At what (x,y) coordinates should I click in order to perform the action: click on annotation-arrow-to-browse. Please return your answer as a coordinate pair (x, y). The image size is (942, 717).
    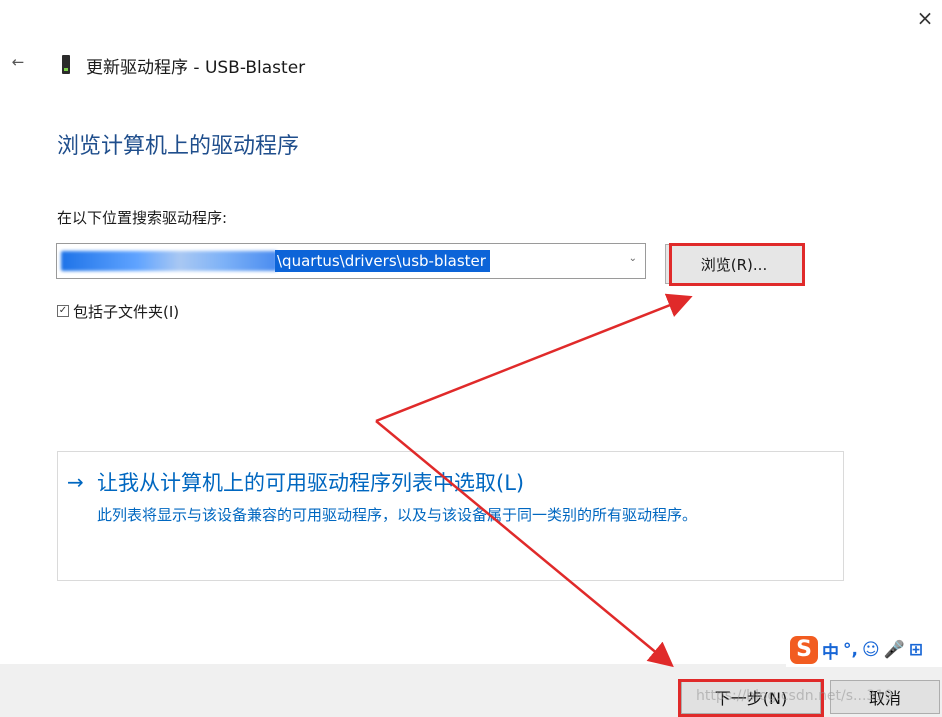
    Looking at the image, I should click on (534, 358).